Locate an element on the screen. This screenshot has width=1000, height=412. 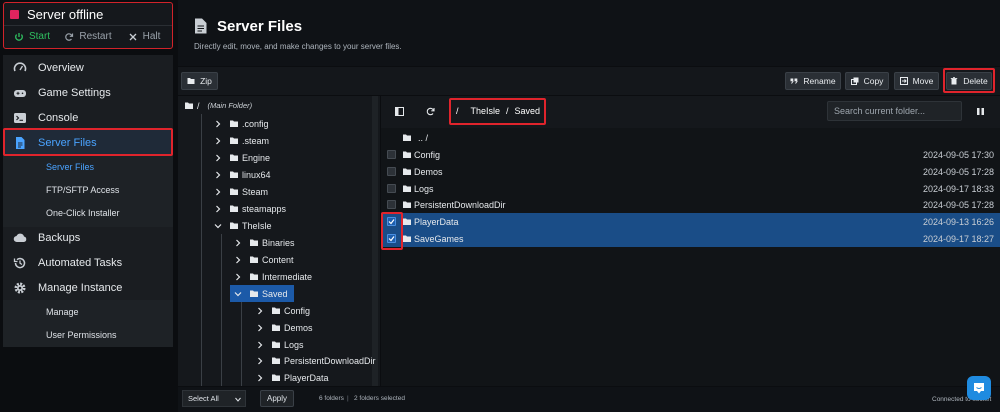
server-status-text: Server offline is located at coordinates (65, 14).